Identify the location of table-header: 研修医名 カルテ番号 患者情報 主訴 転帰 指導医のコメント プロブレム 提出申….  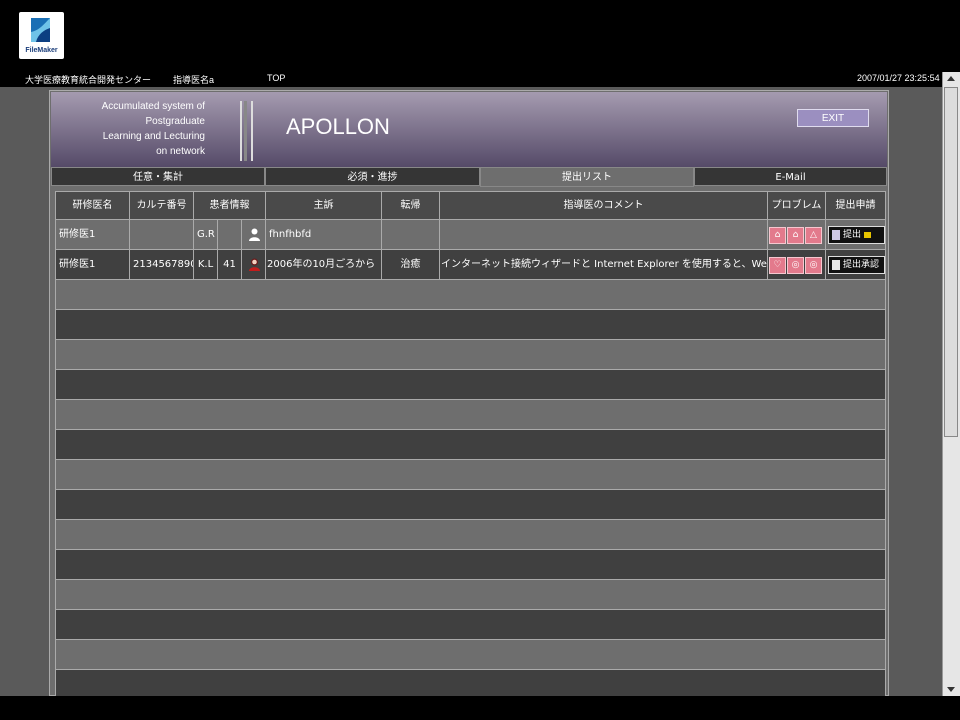
(470, 205).